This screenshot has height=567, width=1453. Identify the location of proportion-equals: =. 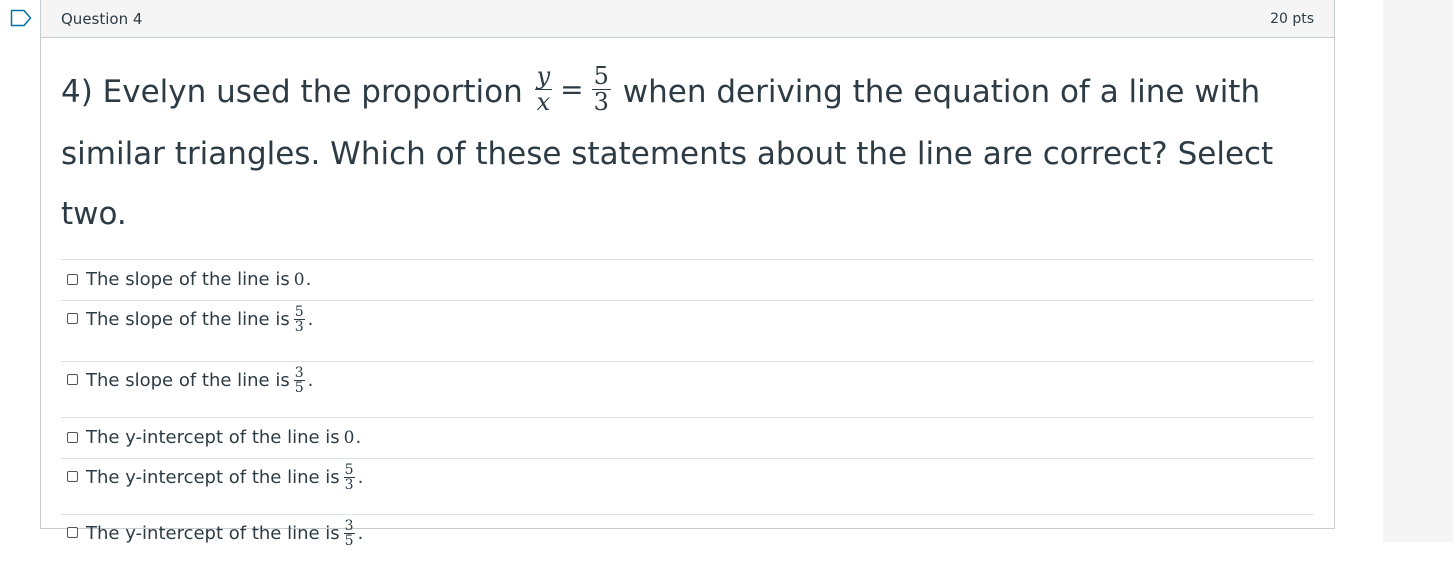
(572, 89).